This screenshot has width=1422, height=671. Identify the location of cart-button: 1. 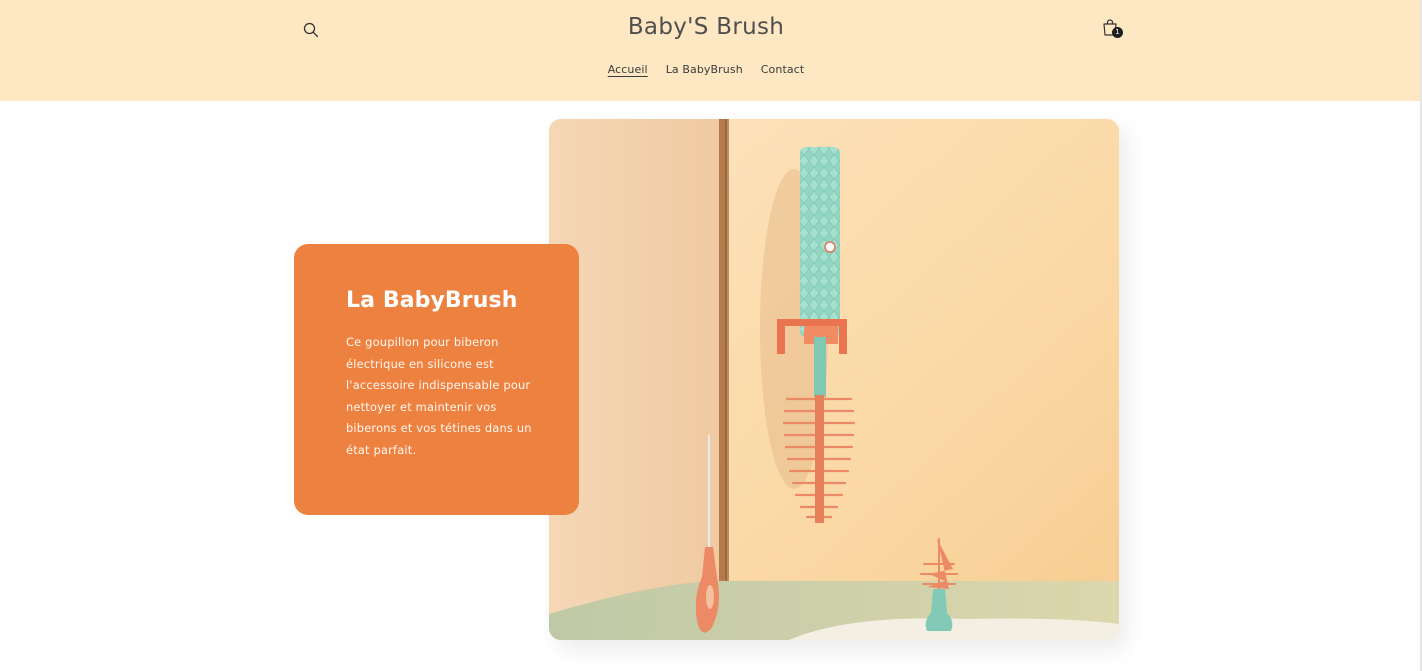
(1113, 29).